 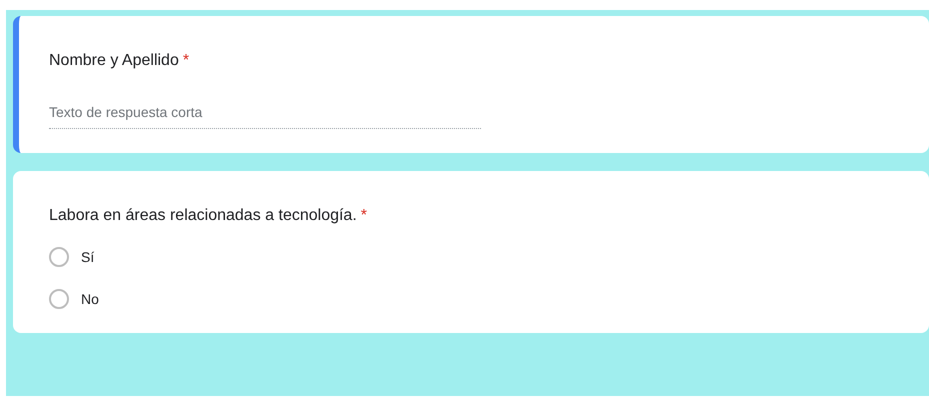 What do you see at coordinates (265, 114) in the screenshot?
I see `answer-field: Texto de respuesta corta` at bounding box center [265, 114].